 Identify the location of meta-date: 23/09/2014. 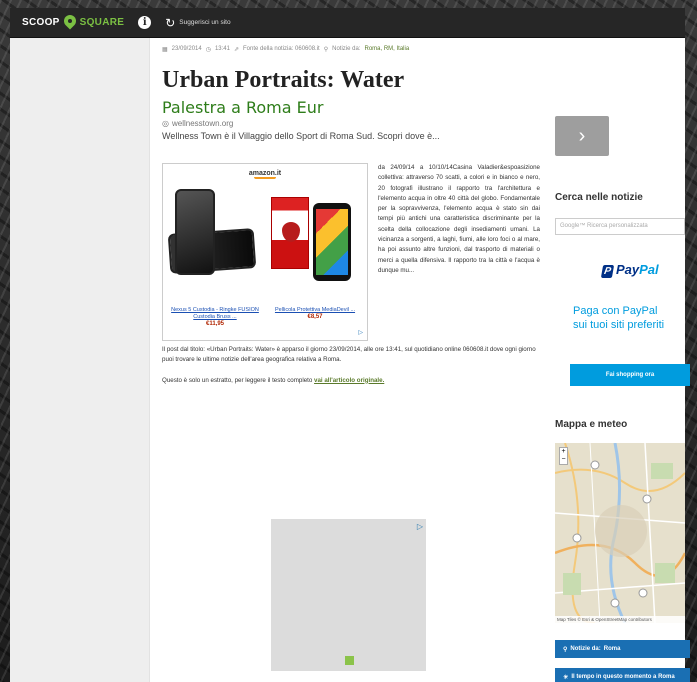
(186, 49).